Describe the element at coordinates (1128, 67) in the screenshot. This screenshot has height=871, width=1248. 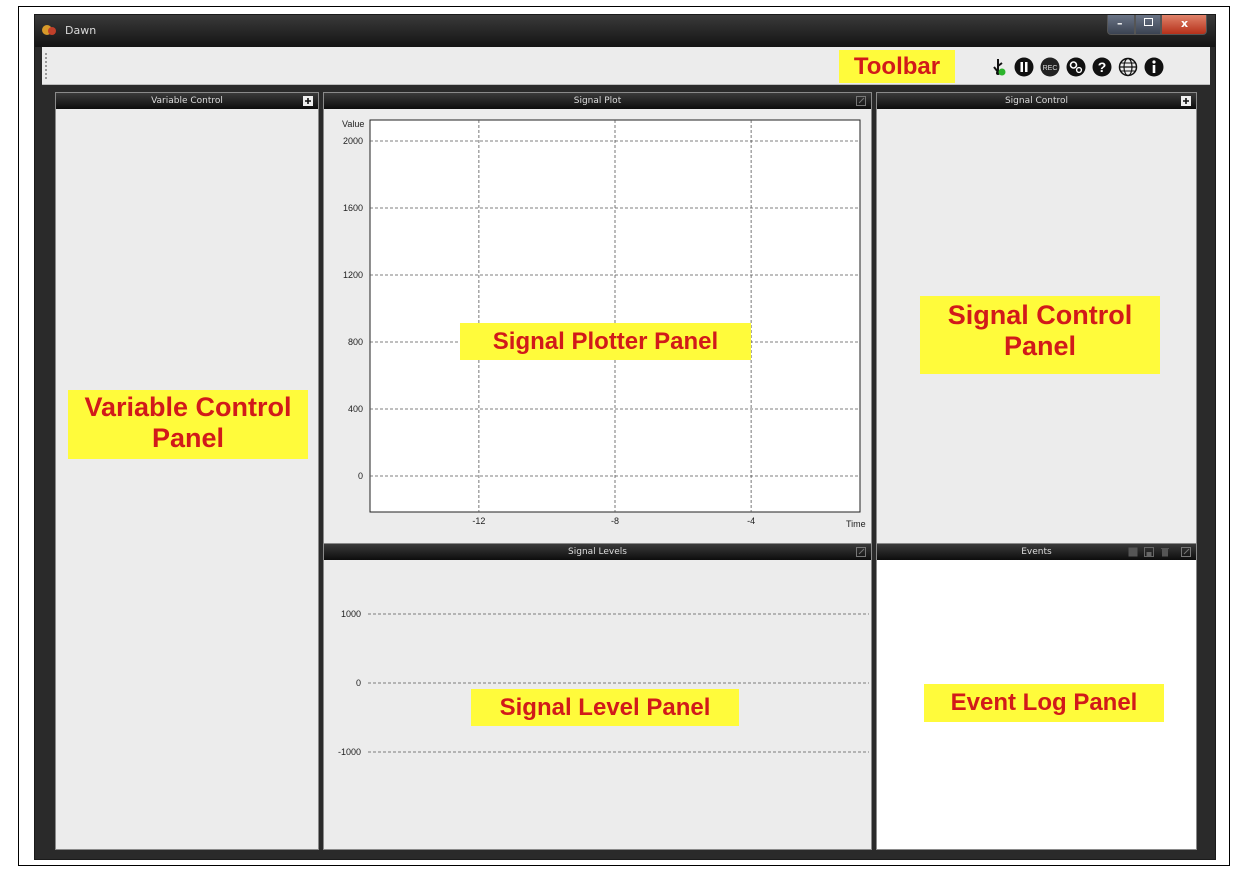
I see `web-icon` at that location.